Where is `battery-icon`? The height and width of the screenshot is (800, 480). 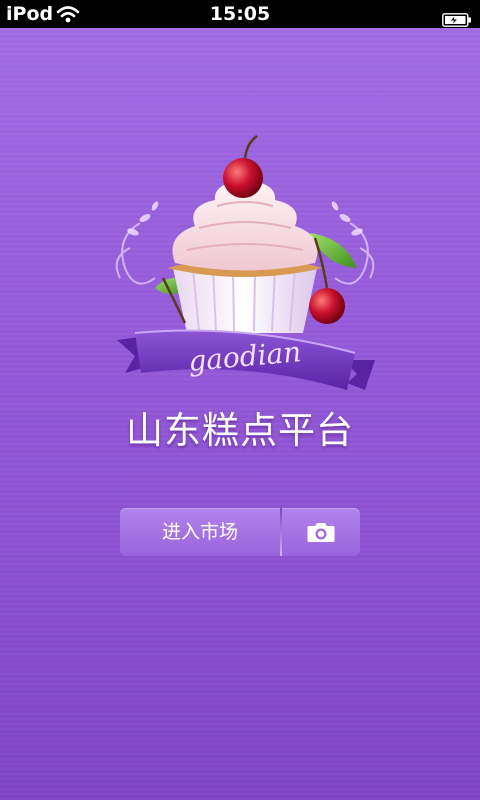
battery-icon is located at coordinates (457, 17).